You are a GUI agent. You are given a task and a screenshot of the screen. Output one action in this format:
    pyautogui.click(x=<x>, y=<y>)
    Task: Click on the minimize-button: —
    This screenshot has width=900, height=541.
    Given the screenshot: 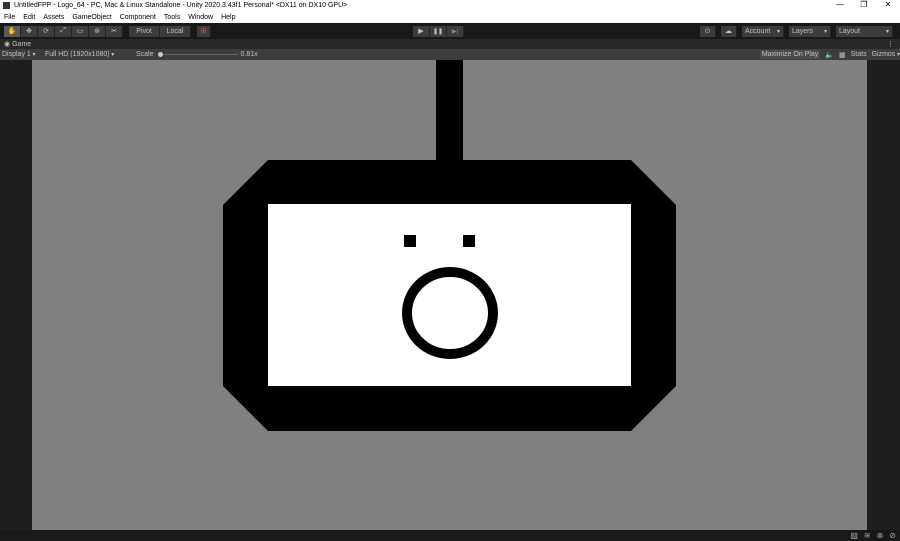 What is the action you would take?
    pyautogui.click(x=840, y=4)
    